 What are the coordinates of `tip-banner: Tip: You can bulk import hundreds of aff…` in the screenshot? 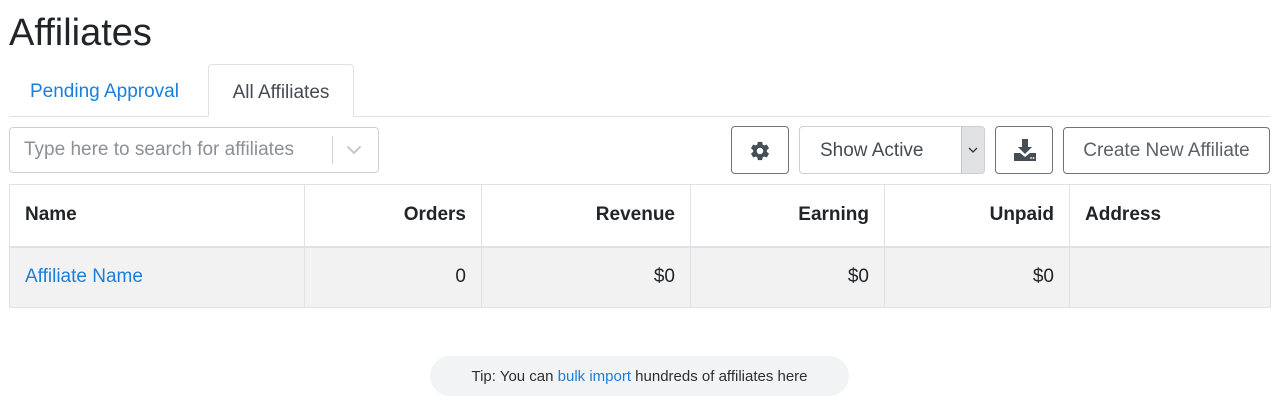 It's located at (639, 376).